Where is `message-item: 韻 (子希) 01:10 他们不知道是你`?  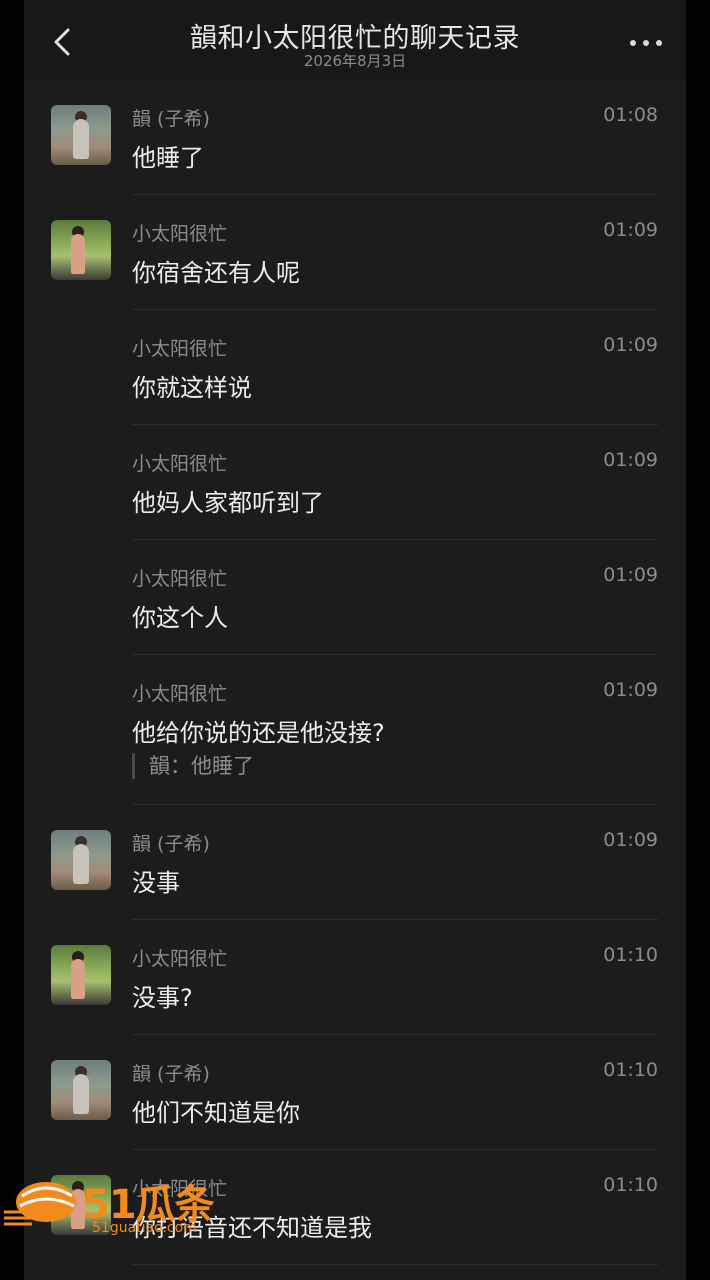 message-item: 韻 (子希) 01:10 他们不知道是你 is located at coordinates (355, 1092).